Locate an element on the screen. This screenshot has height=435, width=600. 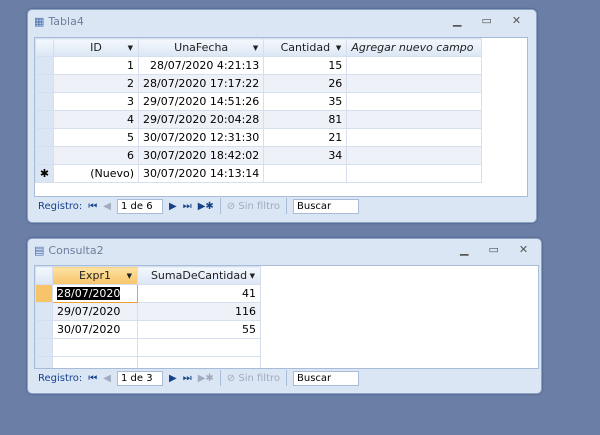
table-row: 3 29/07/2020 14:51:26 35 is located at coordinates (259, 101).